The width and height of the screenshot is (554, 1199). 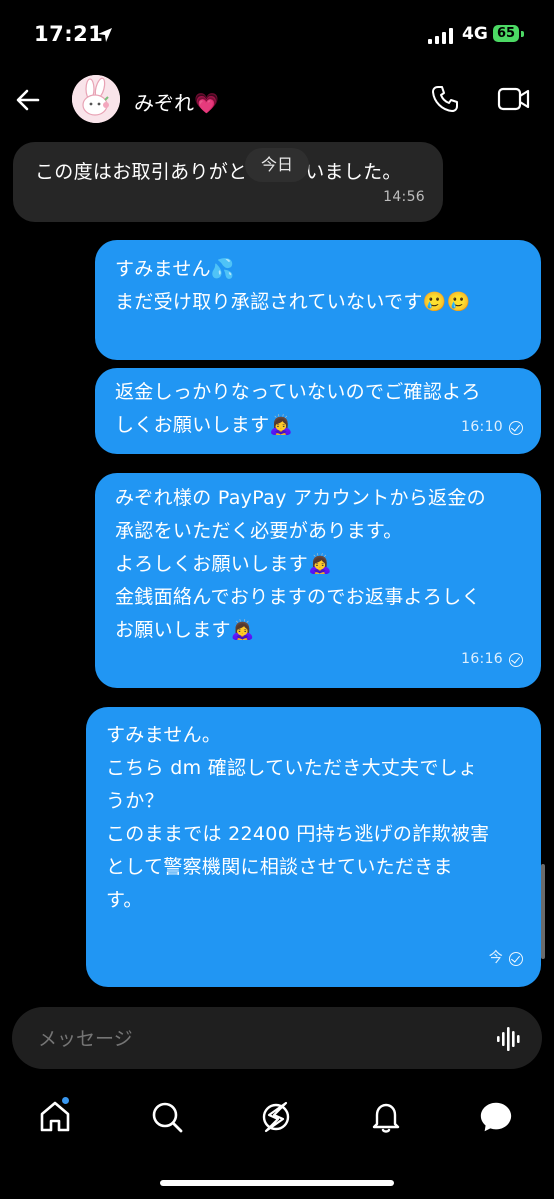 What do you see at coordinates (277, 165) in the screenshot?
I see `date-separator: 今日` at bounding box center [277, 165].